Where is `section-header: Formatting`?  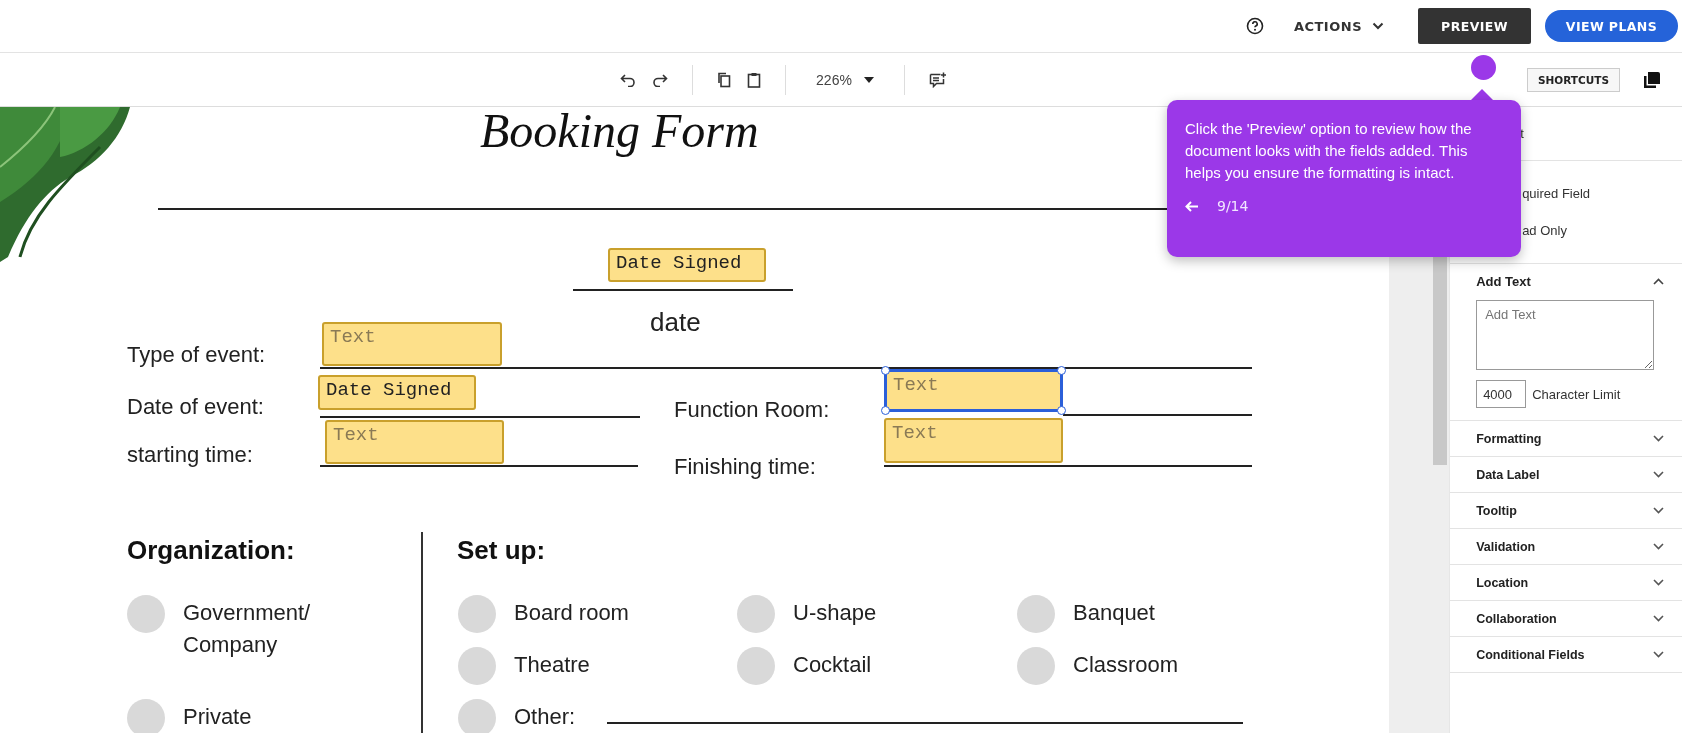
section-header: Formatting is located at coordinates (1566, 439).